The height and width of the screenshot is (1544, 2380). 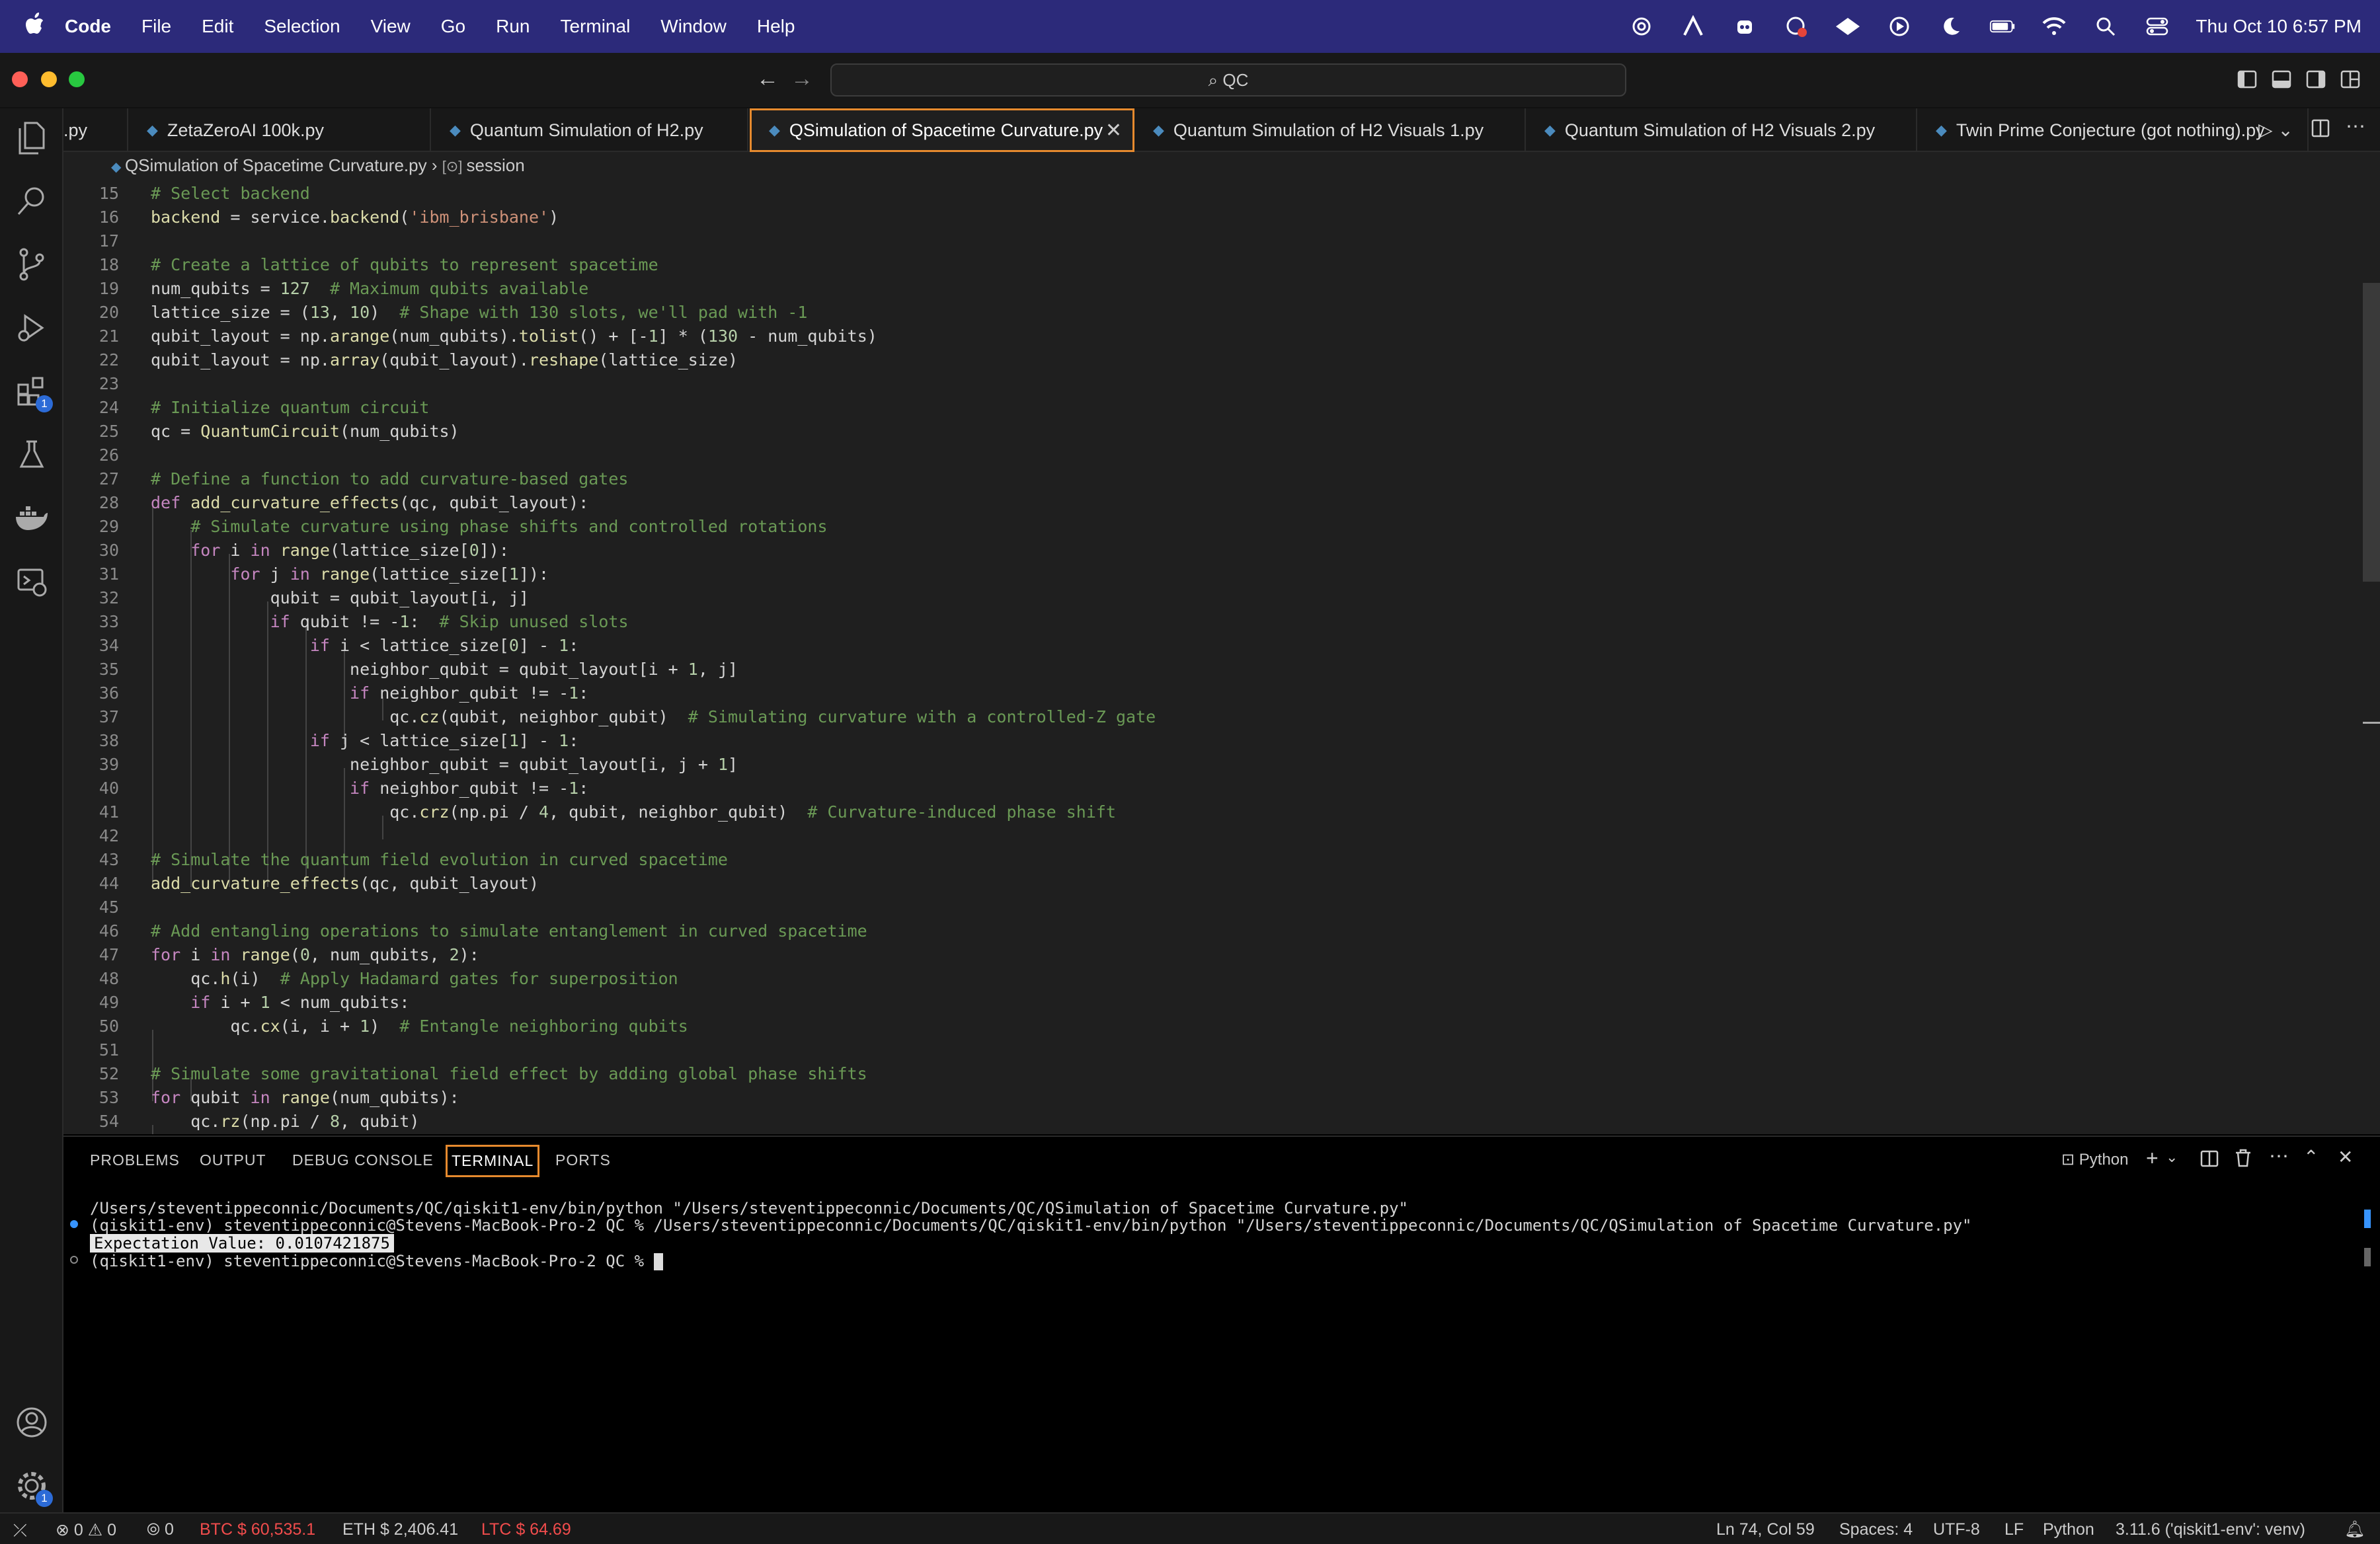 What do you see at coordinates (2371, 432) in the screenshot?
I see `editor-scrollbar-thumb` at bounding box center [2371, 432].